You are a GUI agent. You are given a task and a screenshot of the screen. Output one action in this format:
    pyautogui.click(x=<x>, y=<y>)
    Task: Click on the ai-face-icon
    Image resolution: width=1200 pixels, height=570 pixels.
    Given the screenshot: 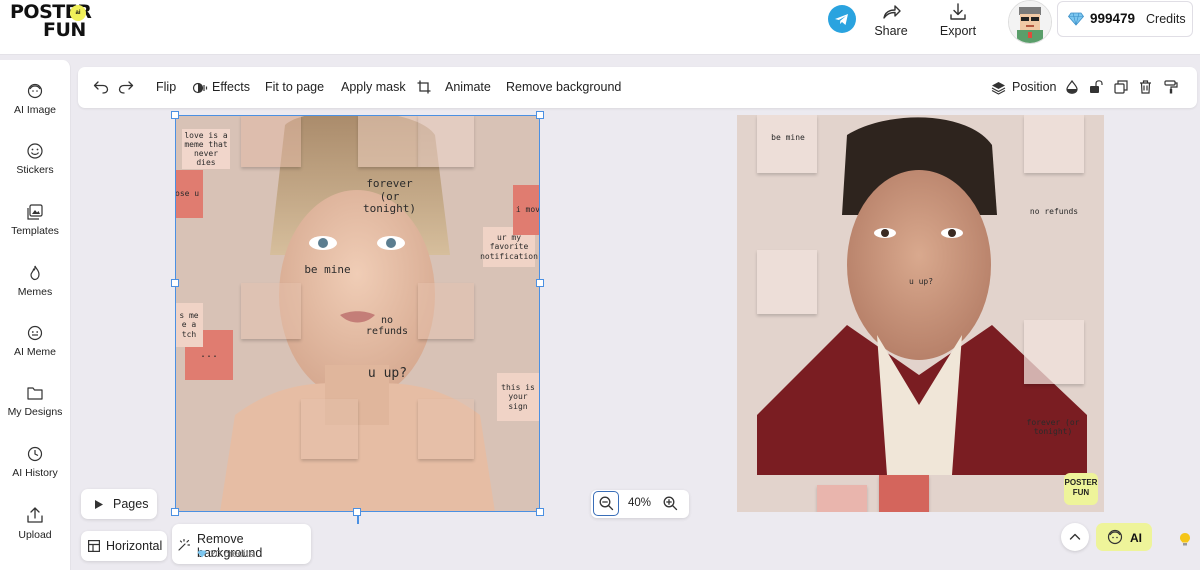 What is the action you would take?
    pyautogui.click(x=35, y=91)
    